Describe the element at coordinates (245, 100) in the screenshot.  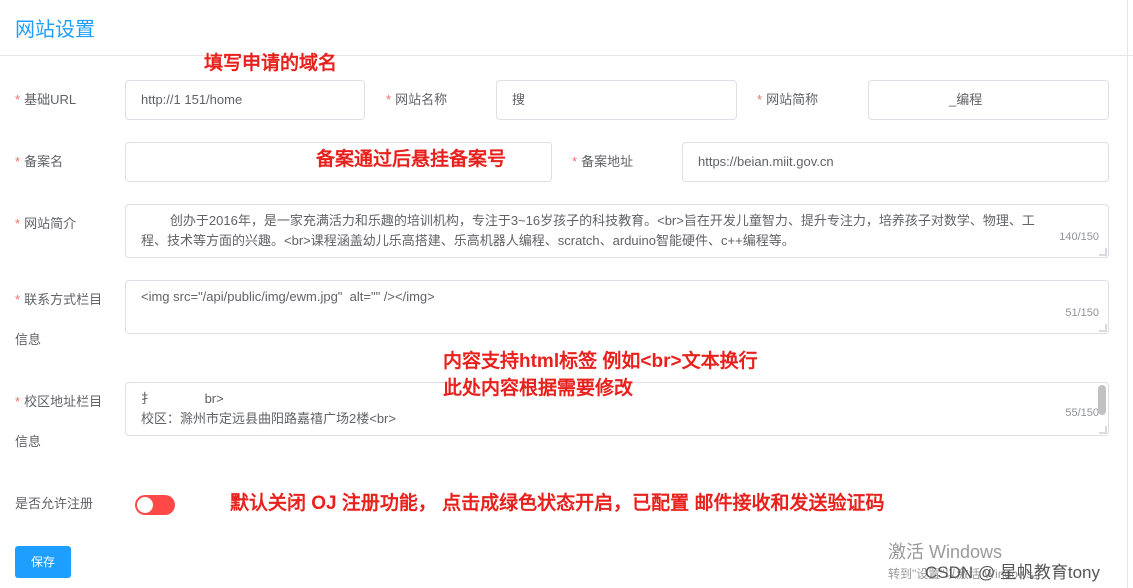
I see `base-url-input: http://1 151/home` at that location.